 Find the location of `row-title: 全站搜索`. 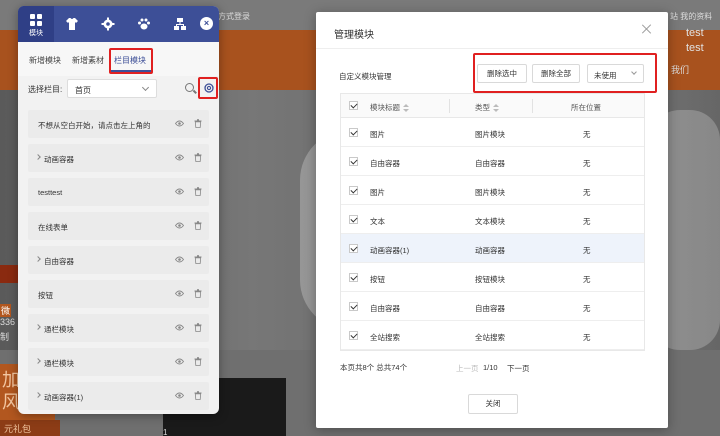

row-title: 全站搜索 is located at coordinates (385, 337).